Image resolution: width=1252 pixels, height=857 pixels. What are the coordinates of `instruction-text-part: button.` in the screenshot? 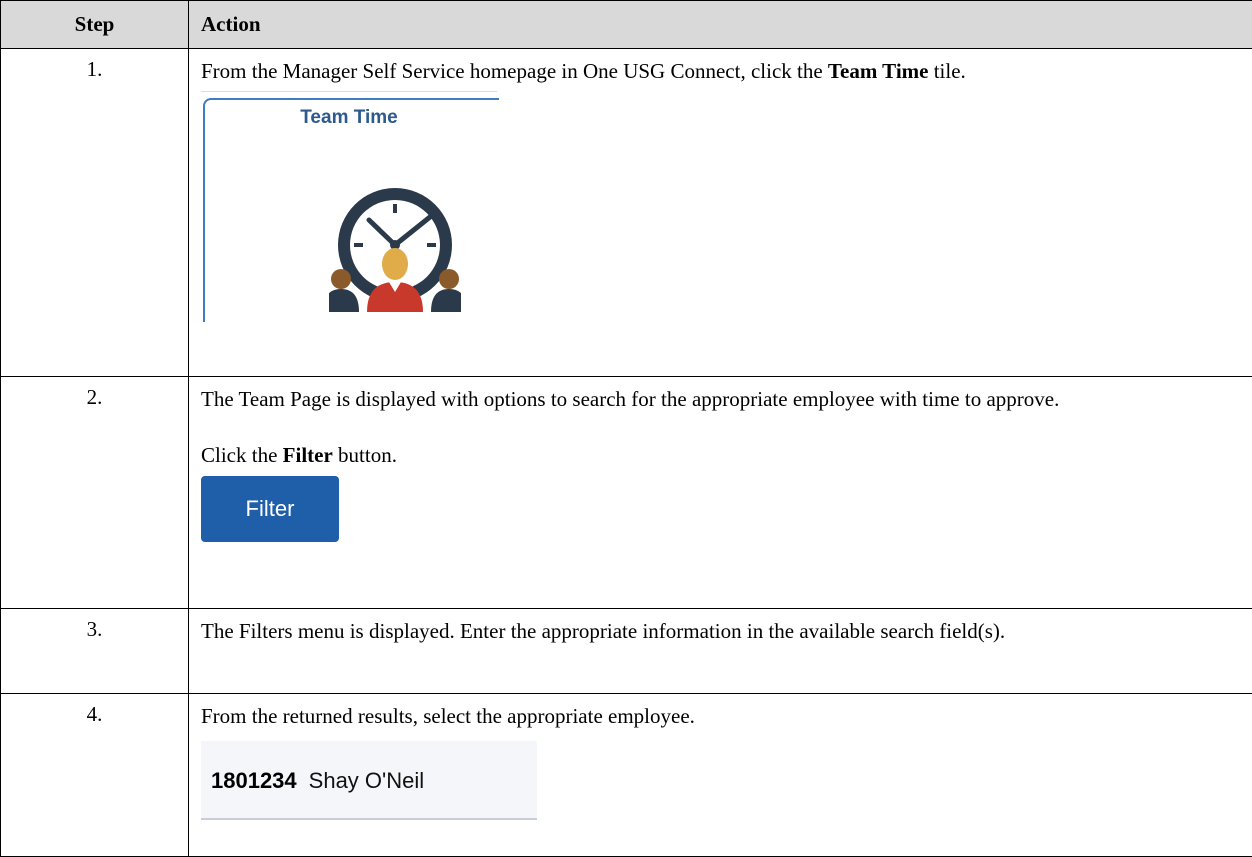 It's located at (365, 455).